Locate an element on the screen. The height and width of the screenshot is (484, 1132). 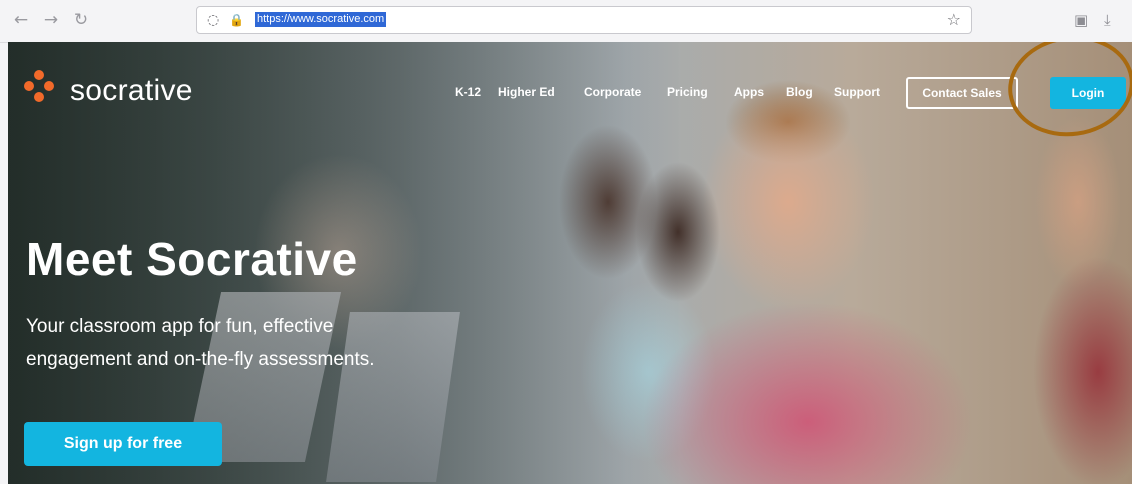
reload-icon: ↻ is located at coordinates (81, 20).